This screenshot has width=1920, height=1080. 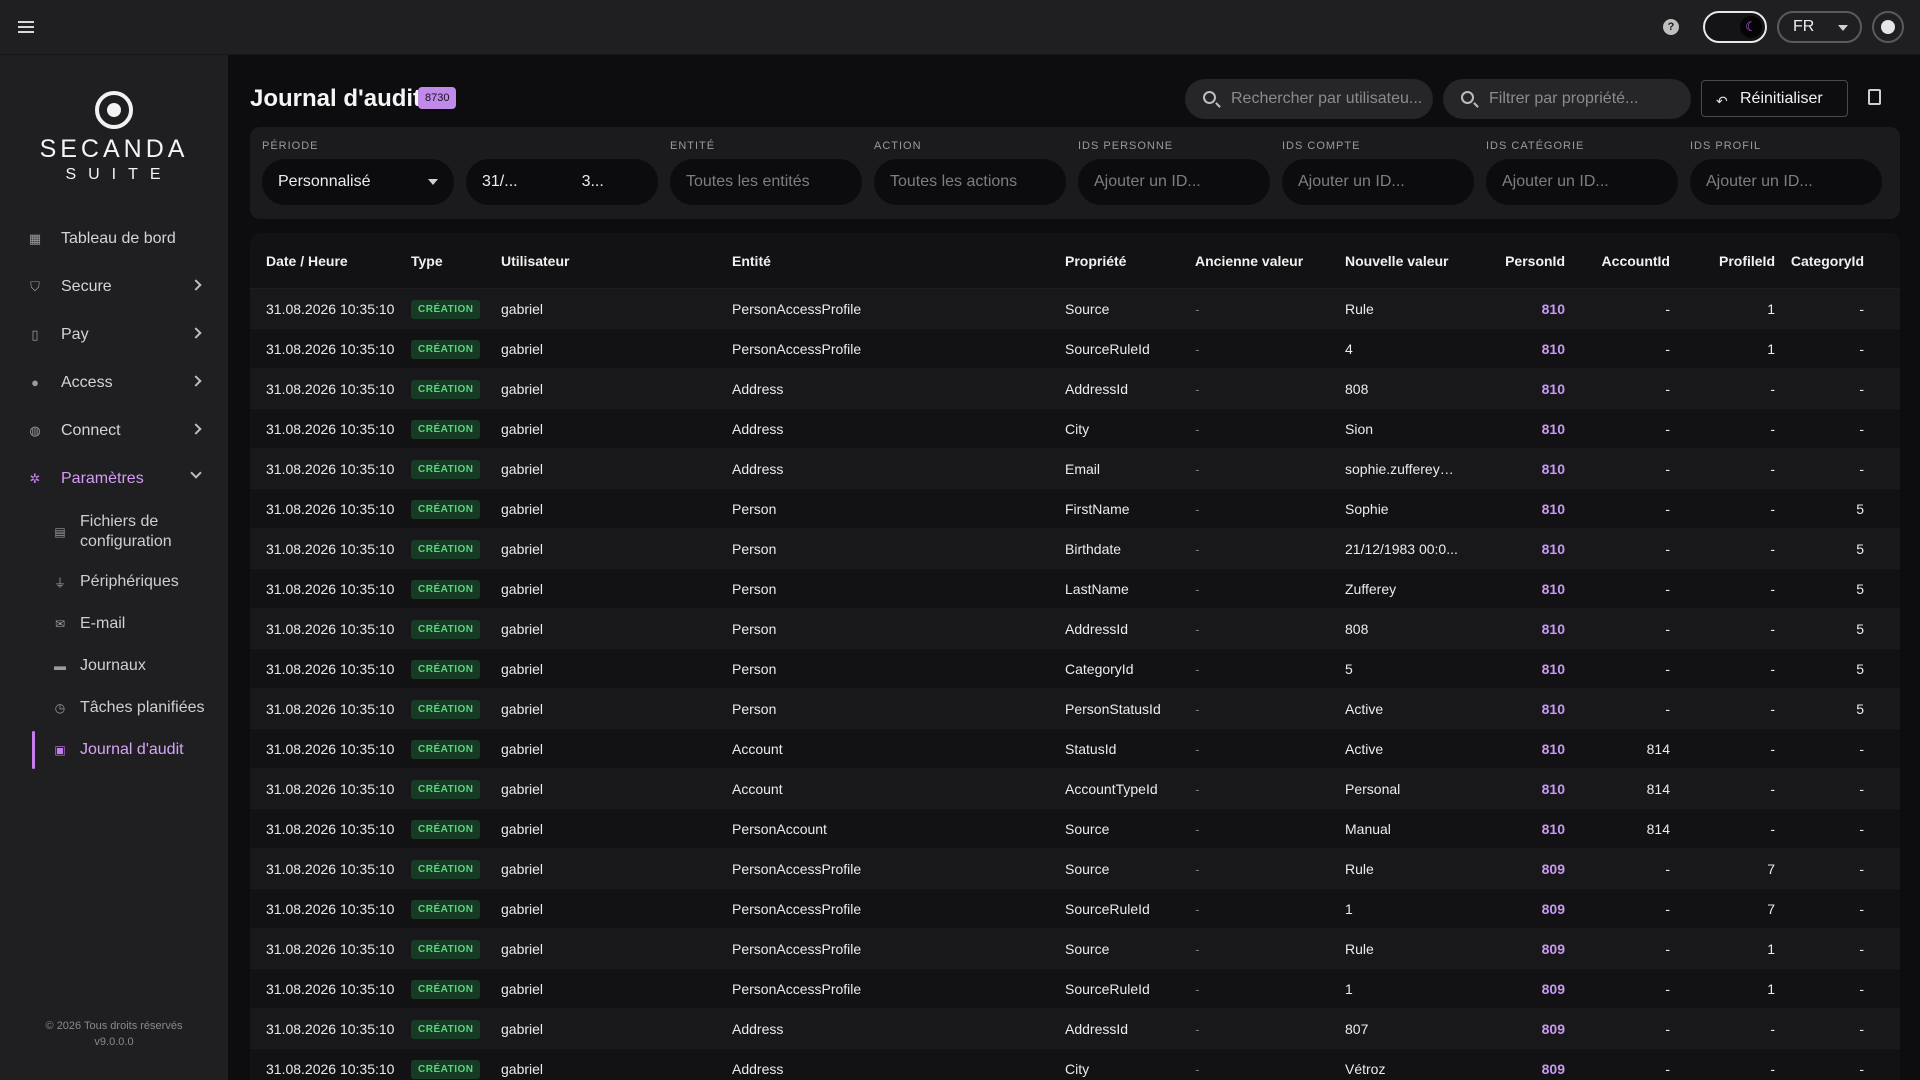 What do you see at coordinates (26, 26) in the screenshot?
I see `menu-icon` at bounding box center [26, 26].